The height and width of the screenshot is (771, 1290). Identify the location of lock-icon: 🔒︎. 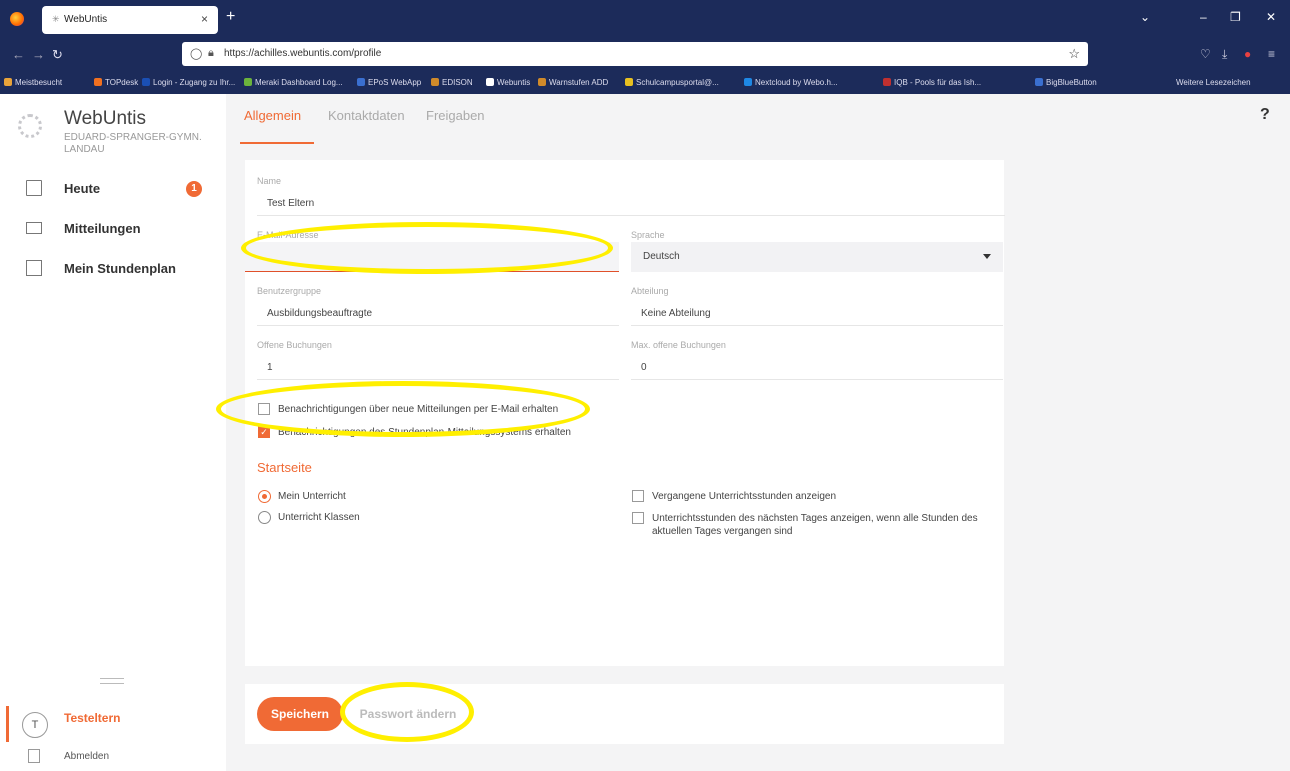
(211, 53).